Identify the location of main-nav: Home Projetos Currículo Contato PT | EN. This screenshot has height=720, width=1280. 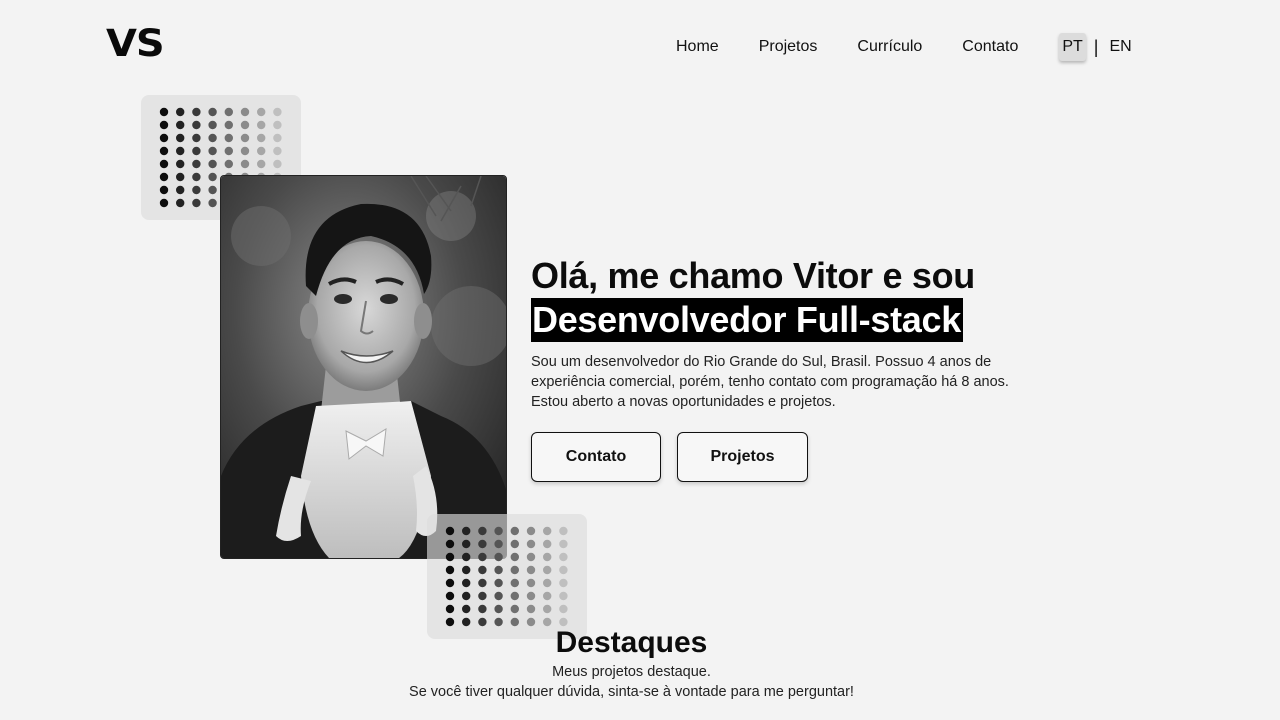
(905, 47).